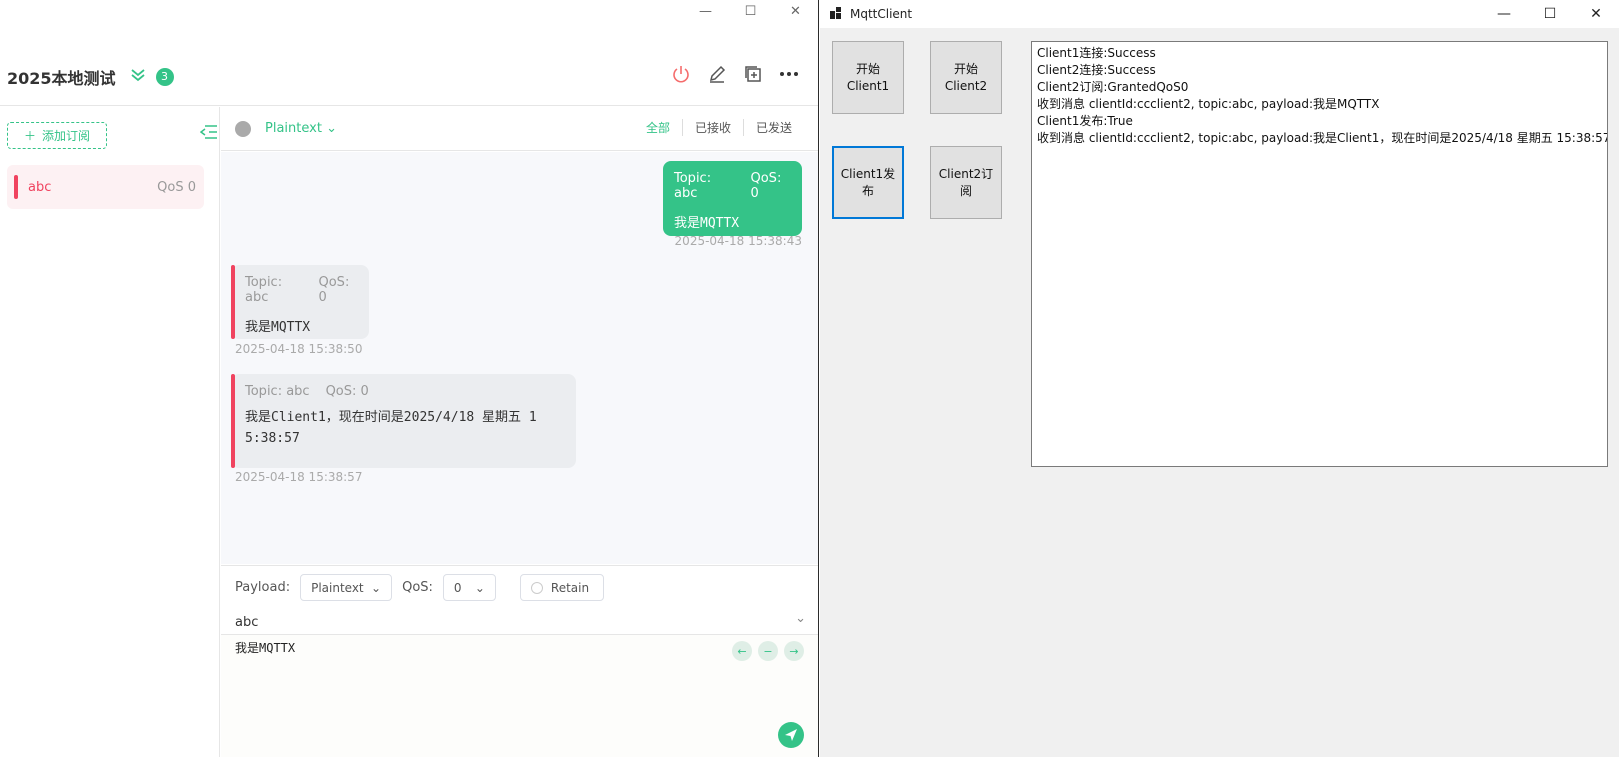  Describe the element at coordinates (391, 417) in the screenshot. I see `message-payload-line: 我是Client1，现在时间是2025/4/18 星期五 1` at that location.